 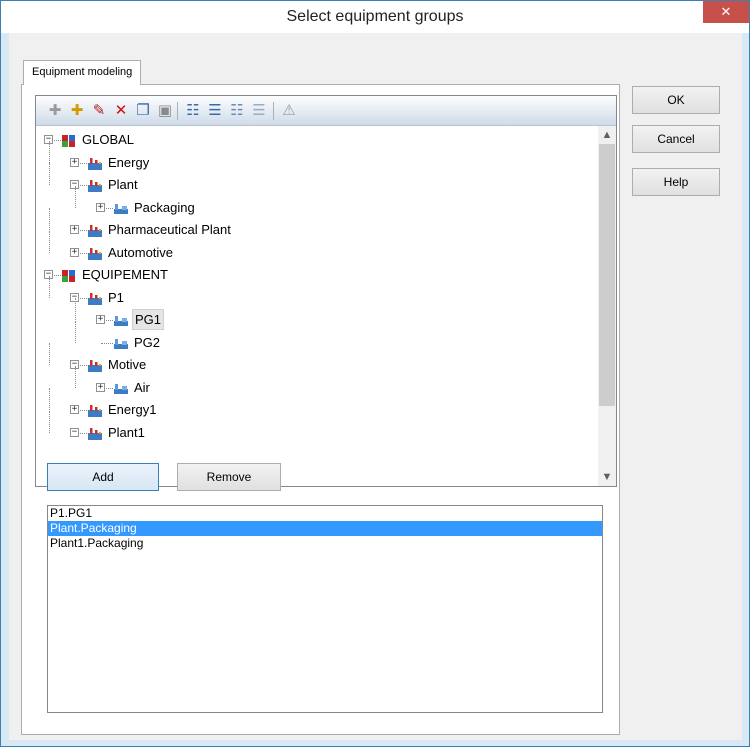 What do you see at coordinates (676, 182) in the screenshot?
I see `help-button: Help` at bounding box center [676, 182].